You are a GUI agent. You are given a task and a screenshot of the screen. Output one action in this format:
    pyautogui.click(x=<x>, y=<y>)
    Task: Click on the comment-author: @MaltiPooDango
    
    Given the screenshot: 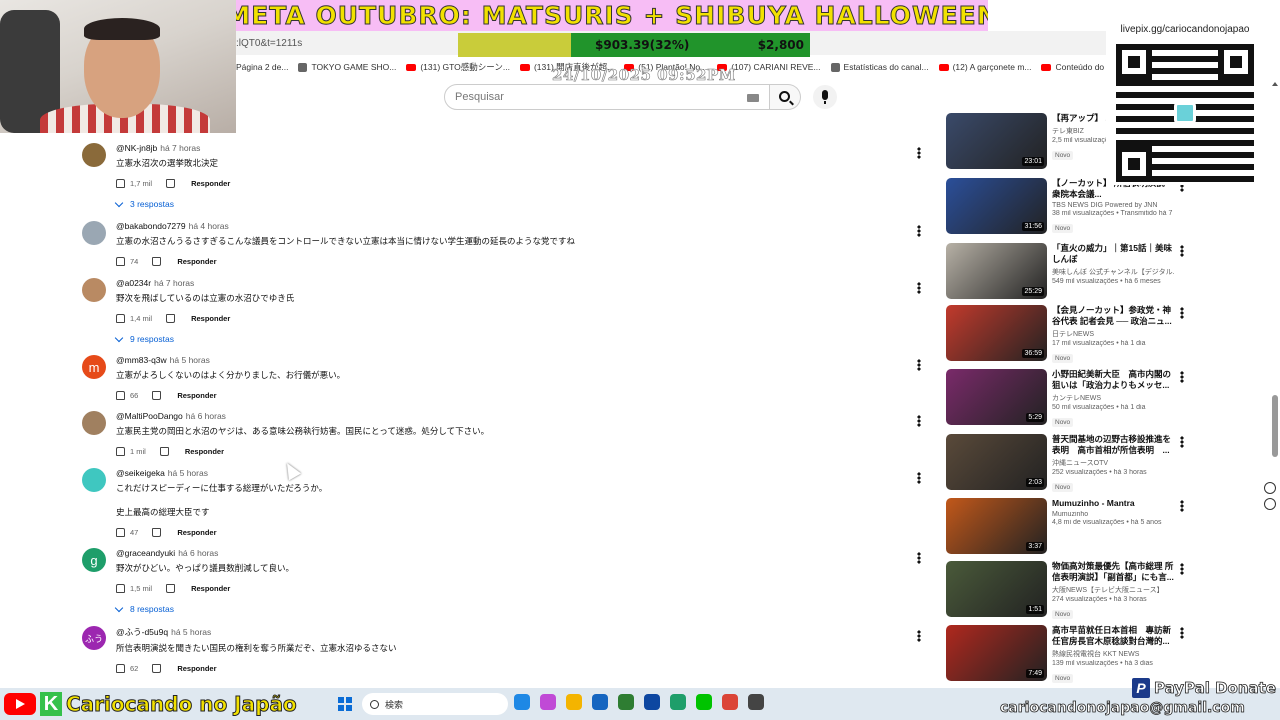 What is the action you would take?
    pyautogui.click(x=149, y=416)
    